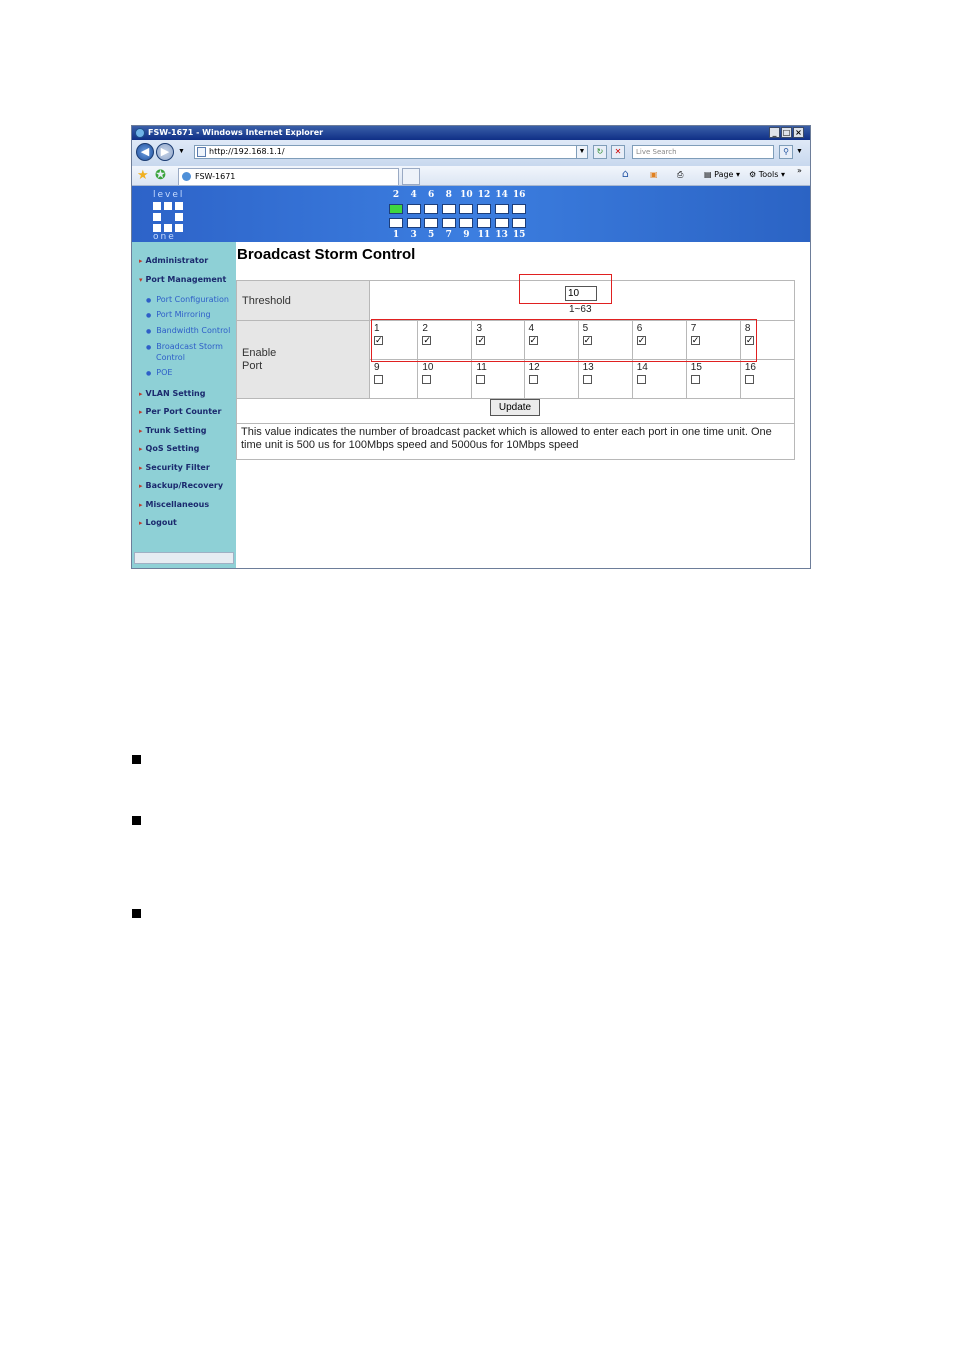  What do you see at coordinates (181, 485) in the screenshot?
I see `sidebar-item-backup-recovery: ▸ Backup/Recovery` at bounding box center [181, 485].